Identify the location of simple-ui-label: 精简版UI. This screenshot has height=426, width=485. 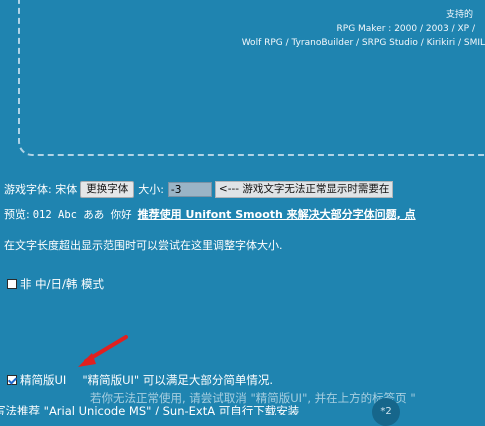
(43, 380).